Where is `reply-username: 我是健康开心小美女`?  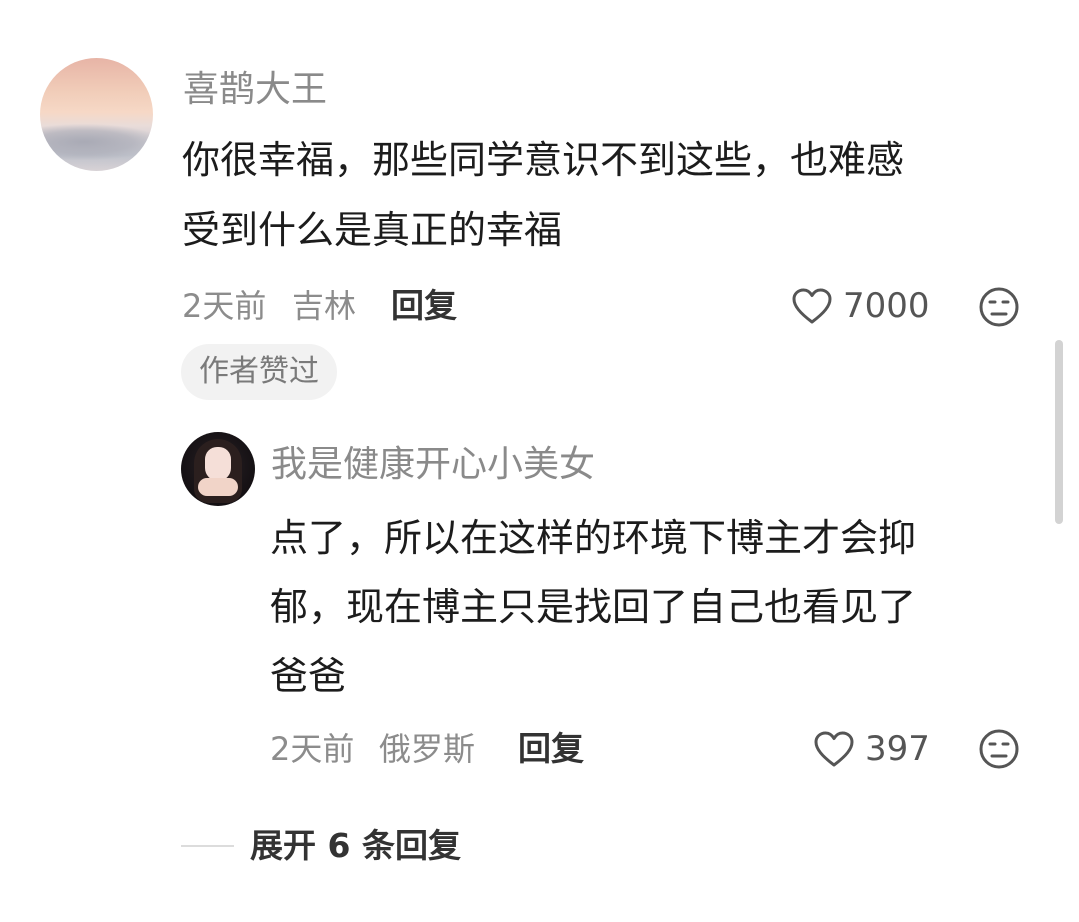
reply-username: 我是健康开心小美女 is located at coordinates (433, 465).